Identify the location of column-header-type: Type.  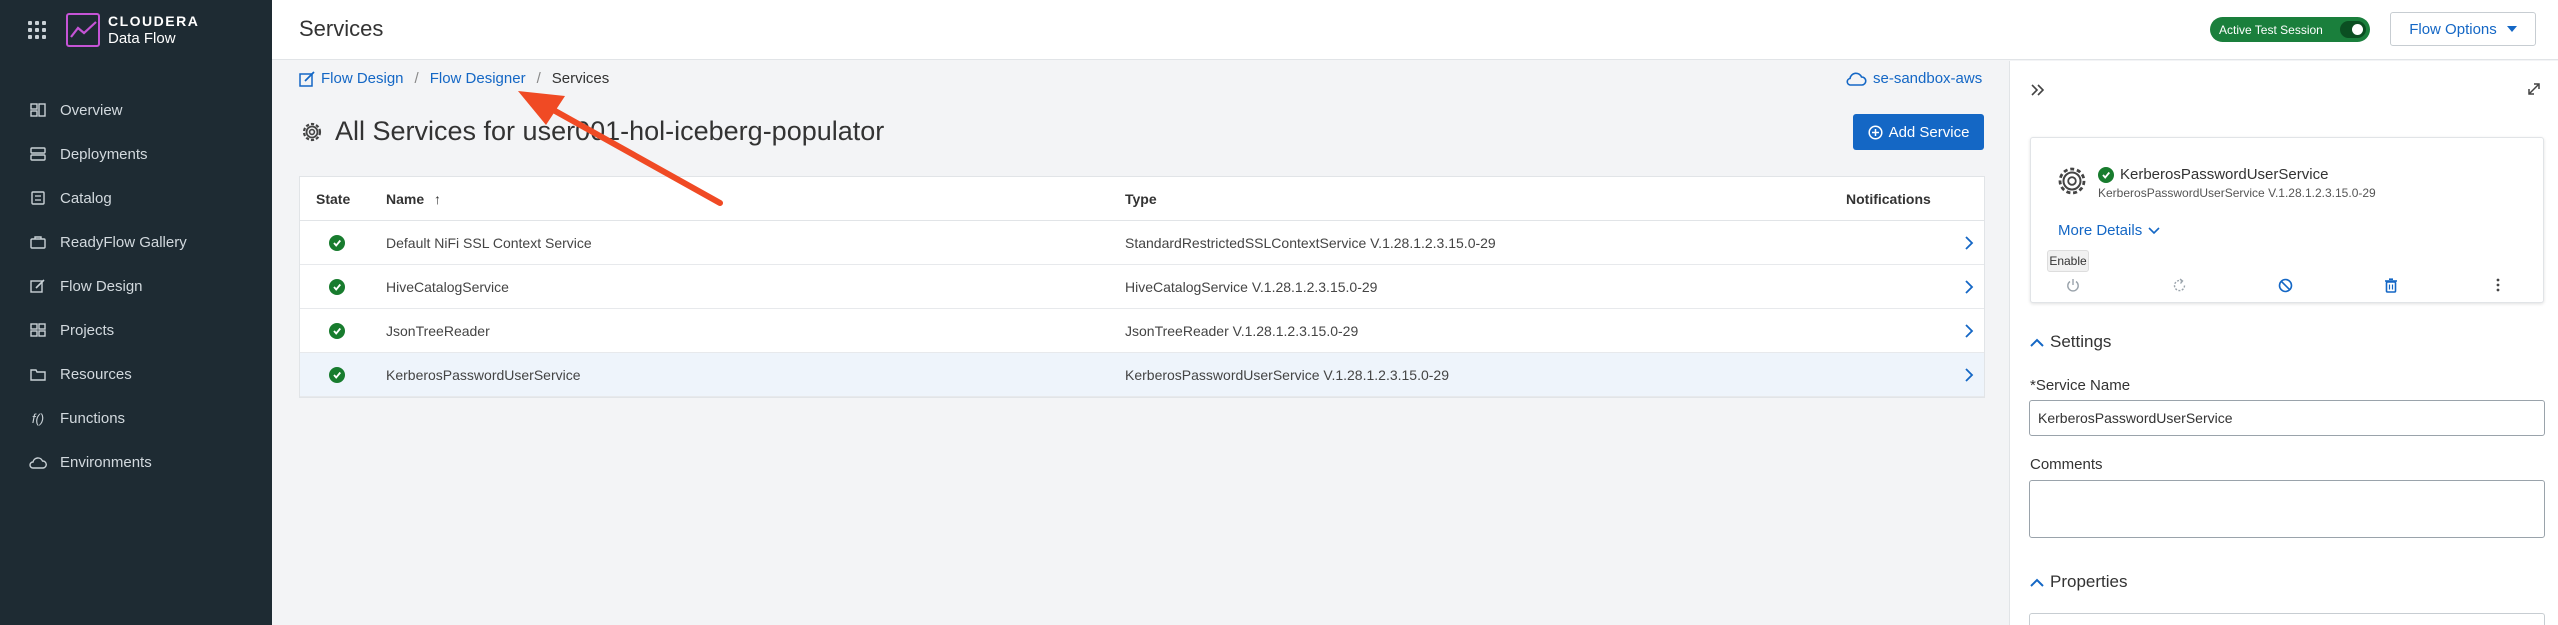
(1485, 199).